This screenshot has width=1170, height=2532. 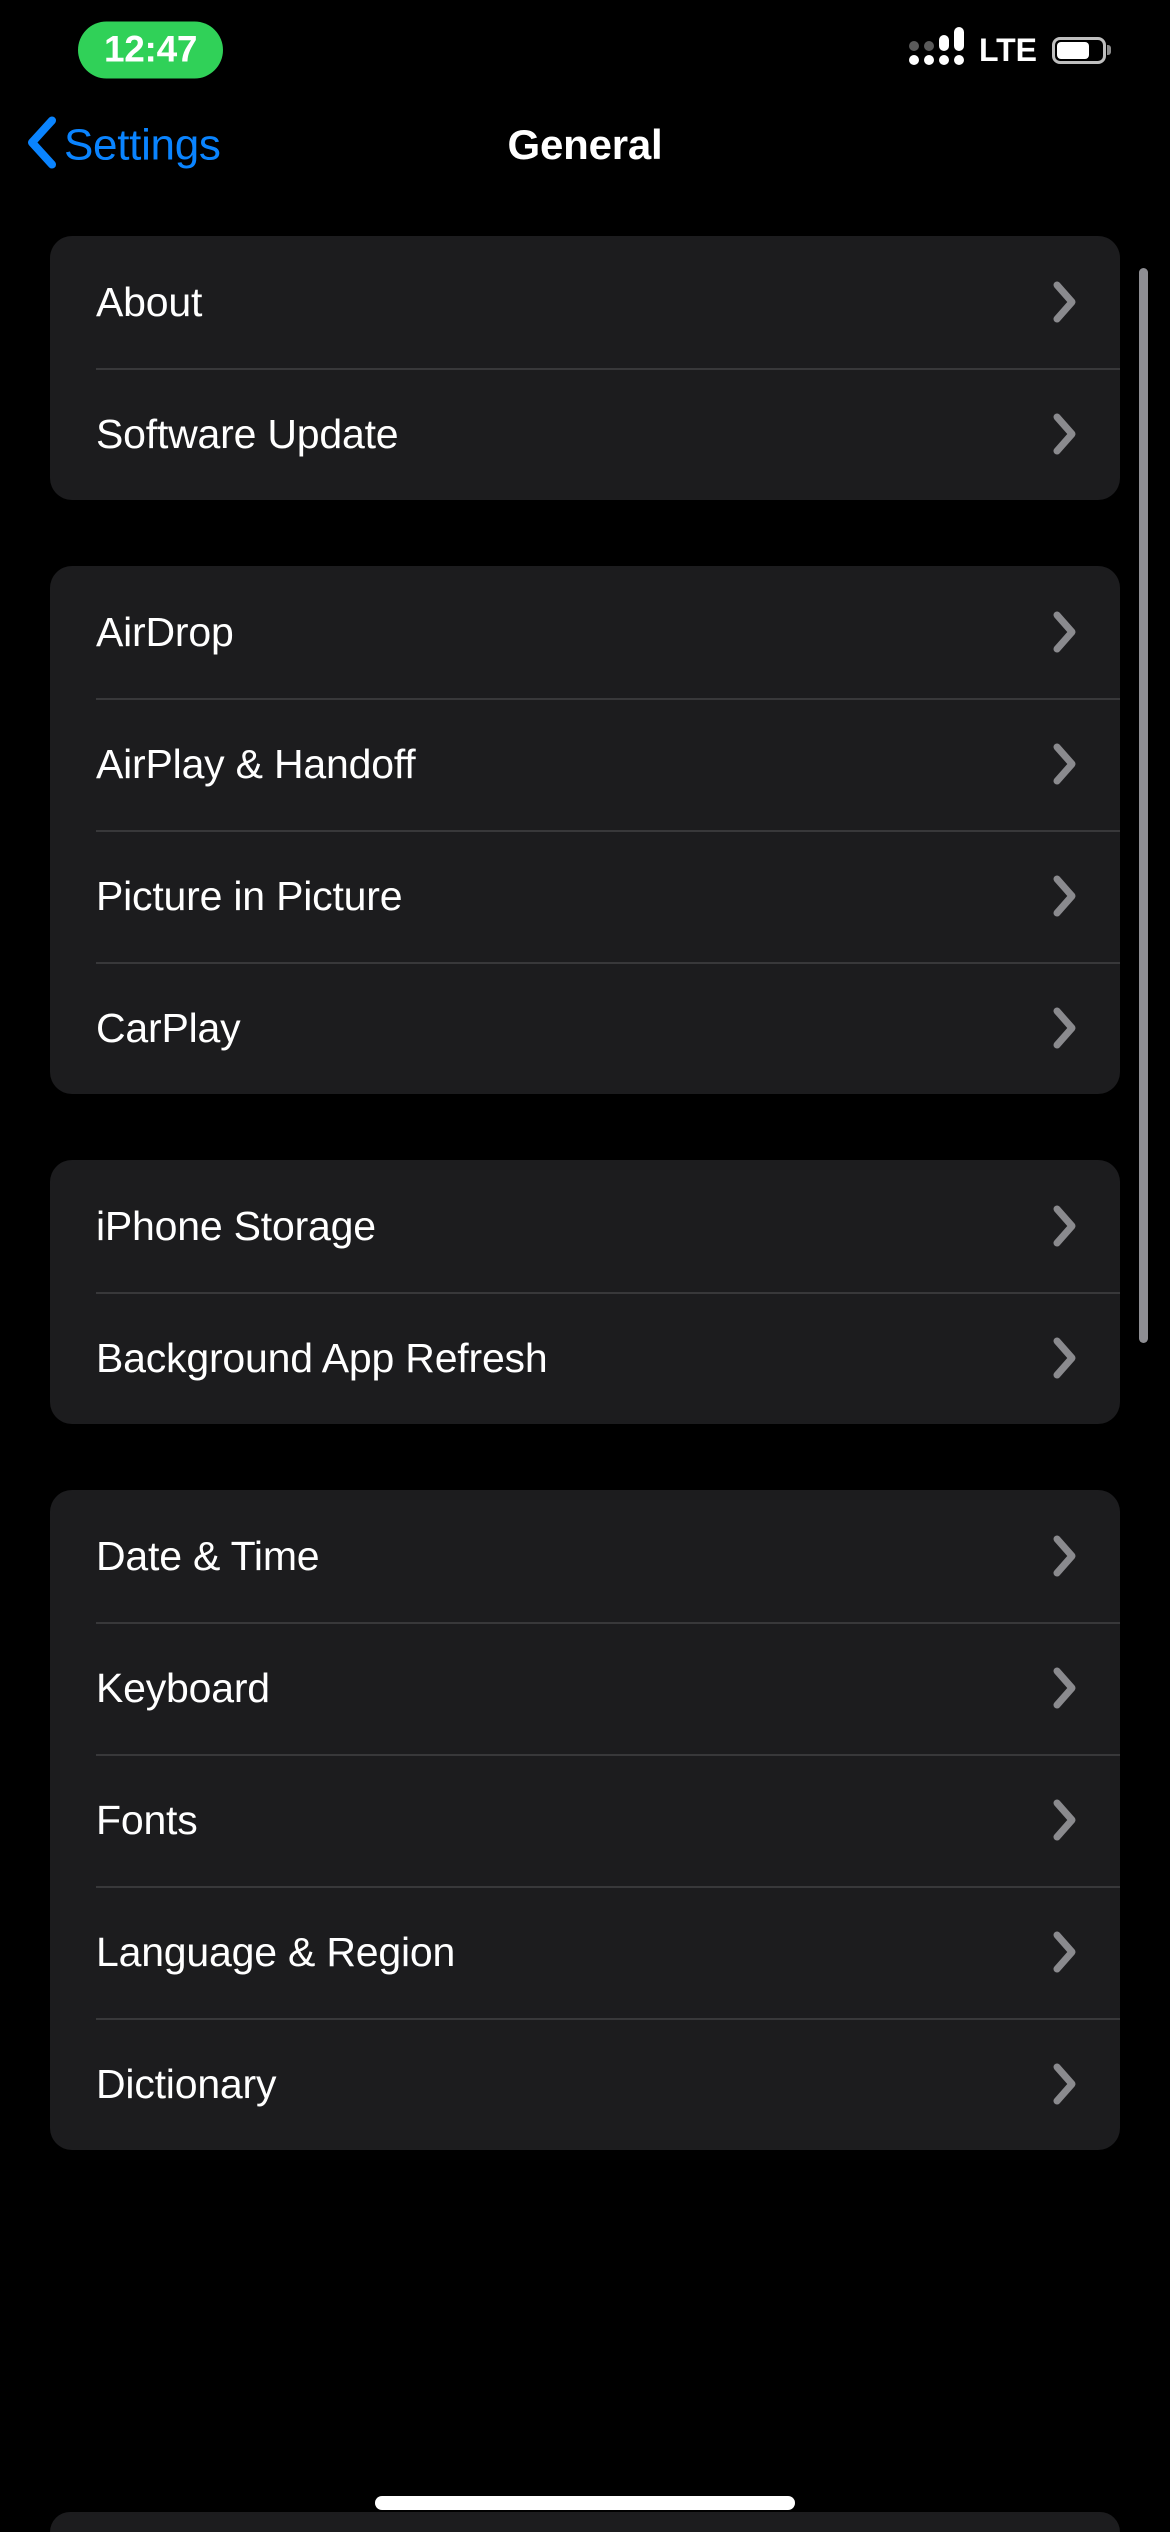 What do you see at coordinates (585, 302) in the screenshot?
I see `settings-row: About` at bounding box center [585, 302].